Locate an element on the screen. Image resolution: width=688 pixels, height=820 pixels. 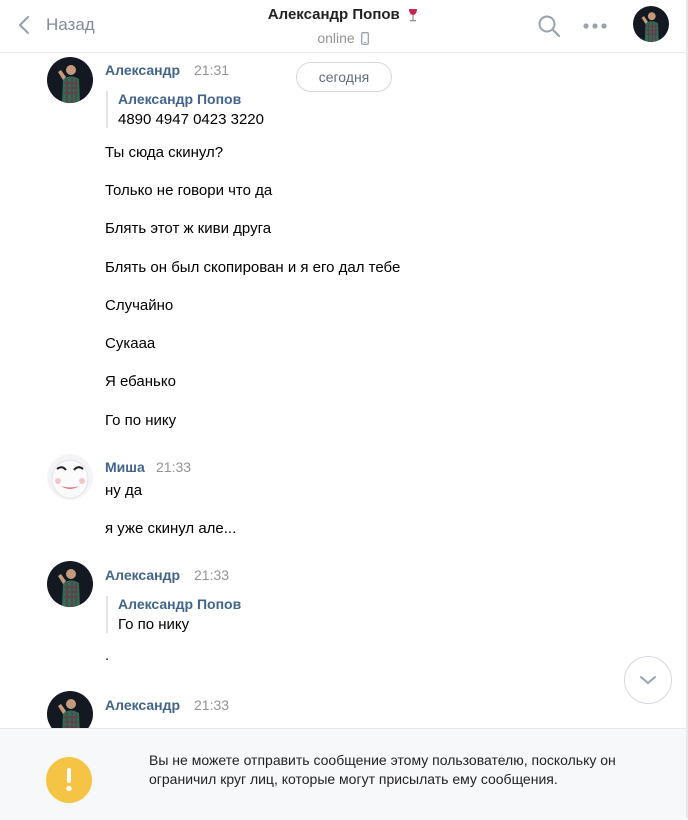
message-text: Го по нику is located at coordinates (141, 420).